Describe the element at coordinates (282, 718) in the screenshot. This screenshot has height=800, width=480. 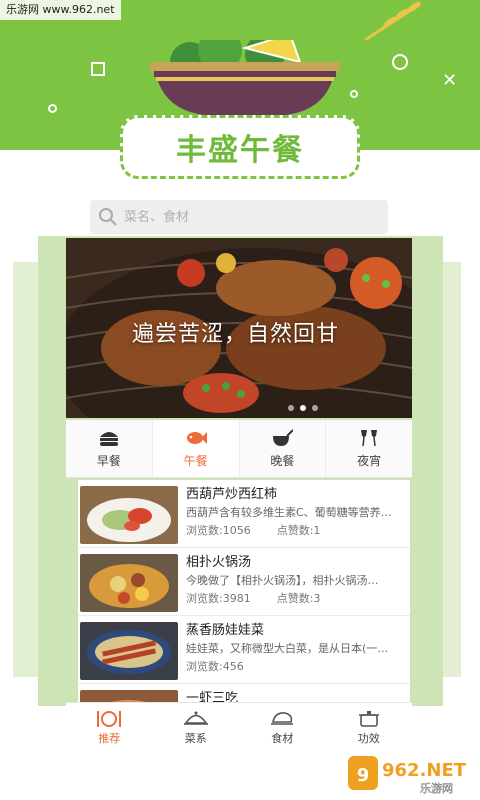
I see `chicken-icon` at that location.